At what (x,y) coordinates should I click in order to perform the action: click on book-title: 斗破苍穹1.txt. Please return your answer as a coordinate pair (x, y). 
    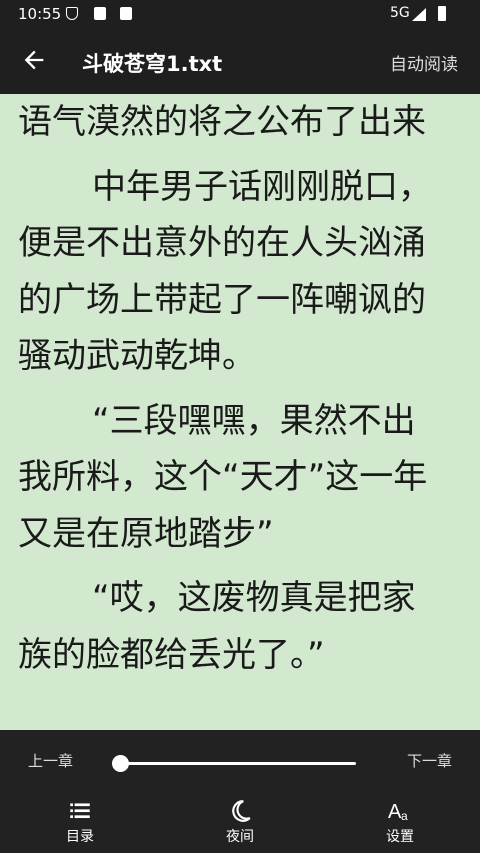
    Looking at the image, I should click on (152, 64).